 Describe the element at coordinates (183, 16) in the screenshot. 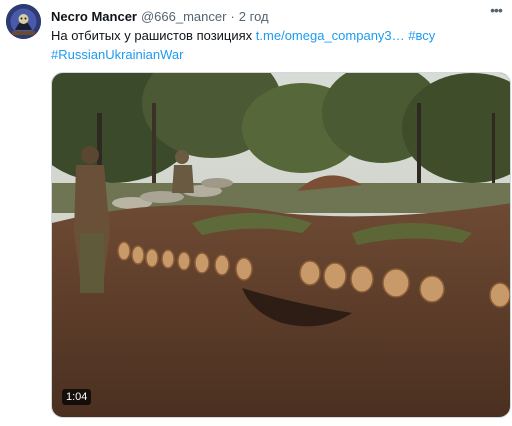

I see `author-handle: @666_mancer` at that location.